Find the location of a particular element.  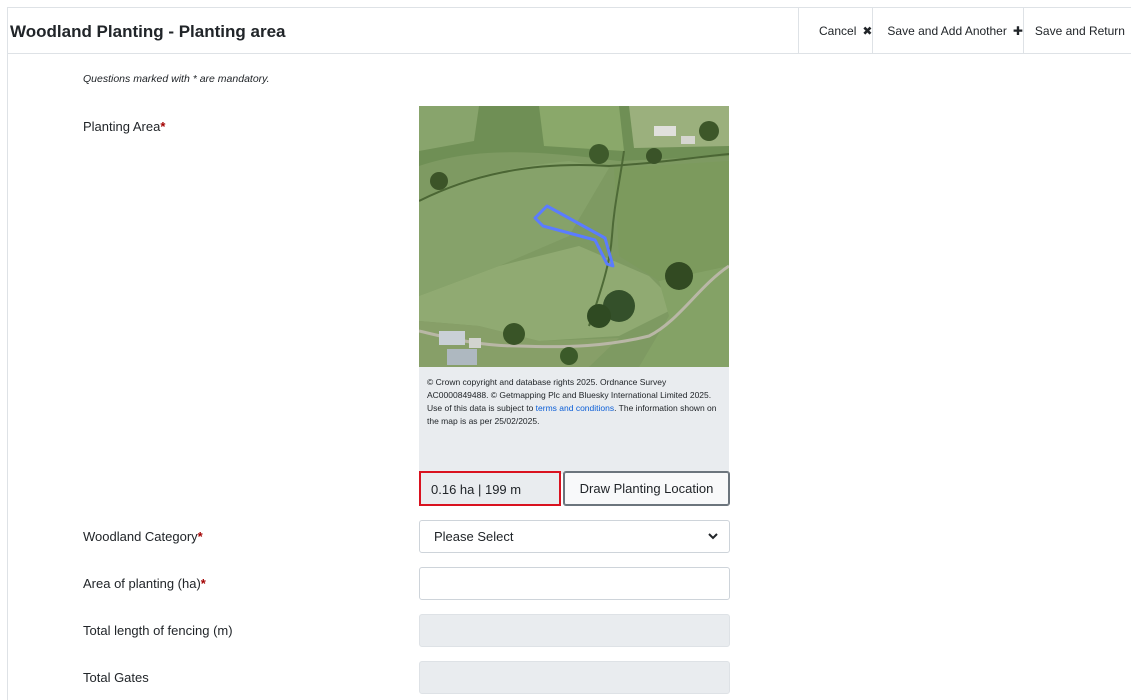

cancel-button: Cancel ✖ is located at coordinates (835, 31).